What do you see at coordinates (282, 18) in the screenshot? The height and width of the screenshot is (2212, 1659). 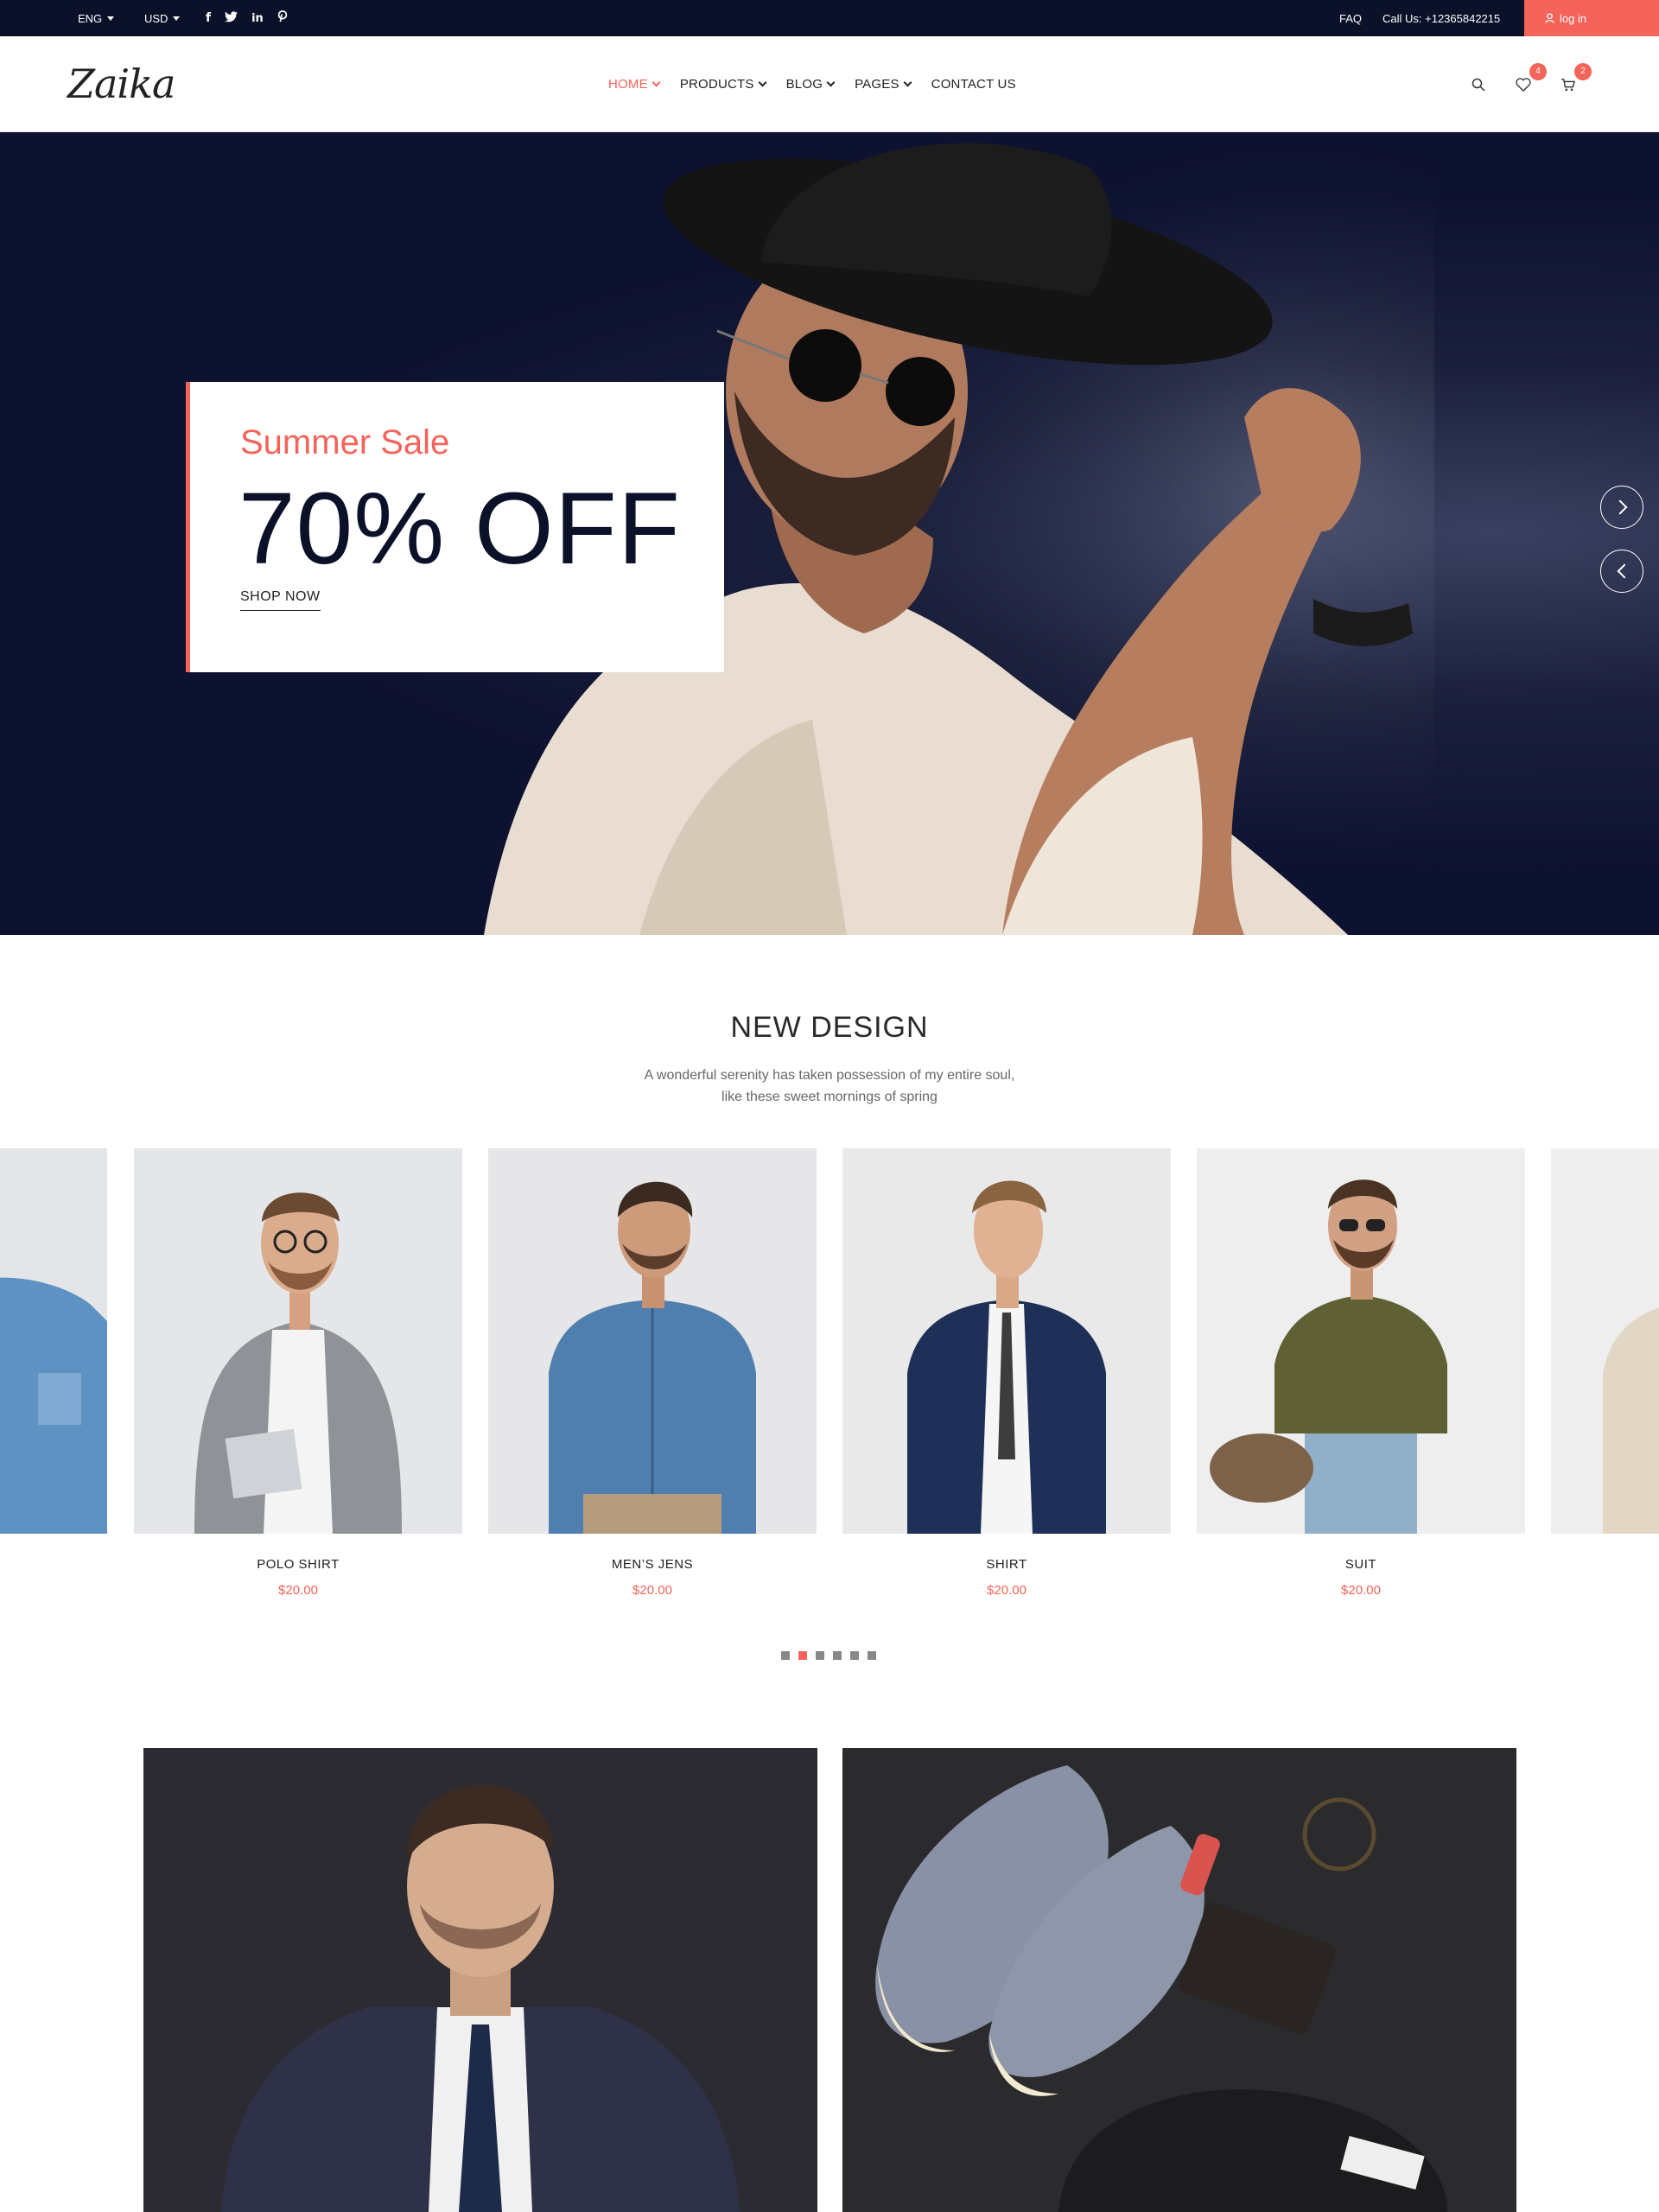 I see `pinterest-icon` at bounding box center [282, 18].